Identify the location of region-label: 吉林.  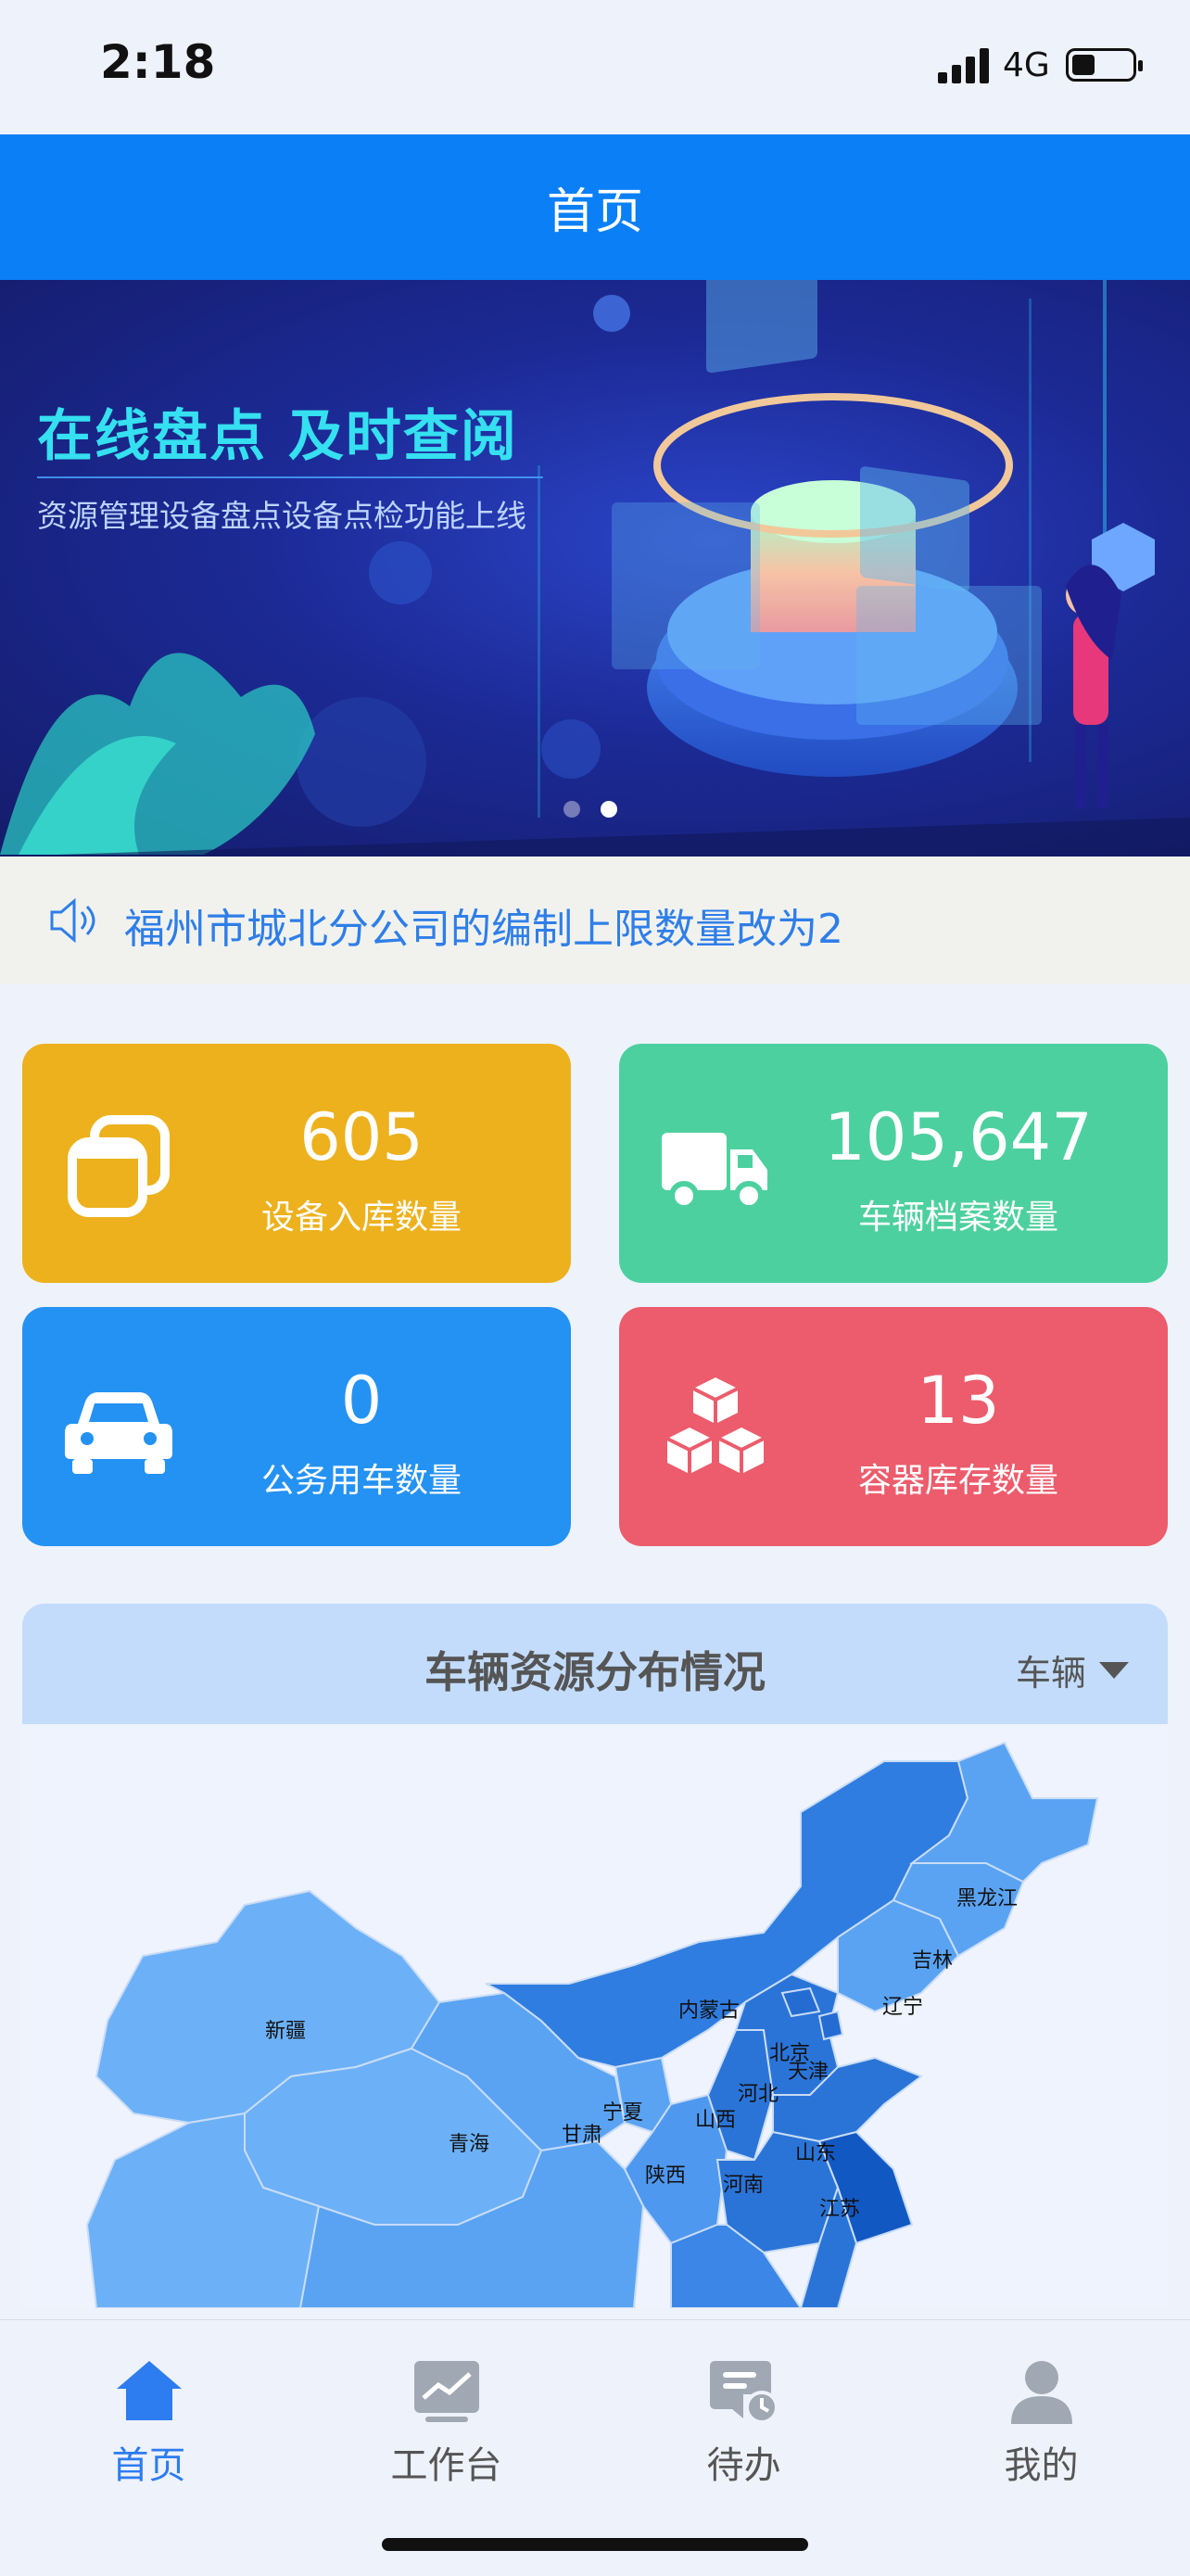
(932, 1961).